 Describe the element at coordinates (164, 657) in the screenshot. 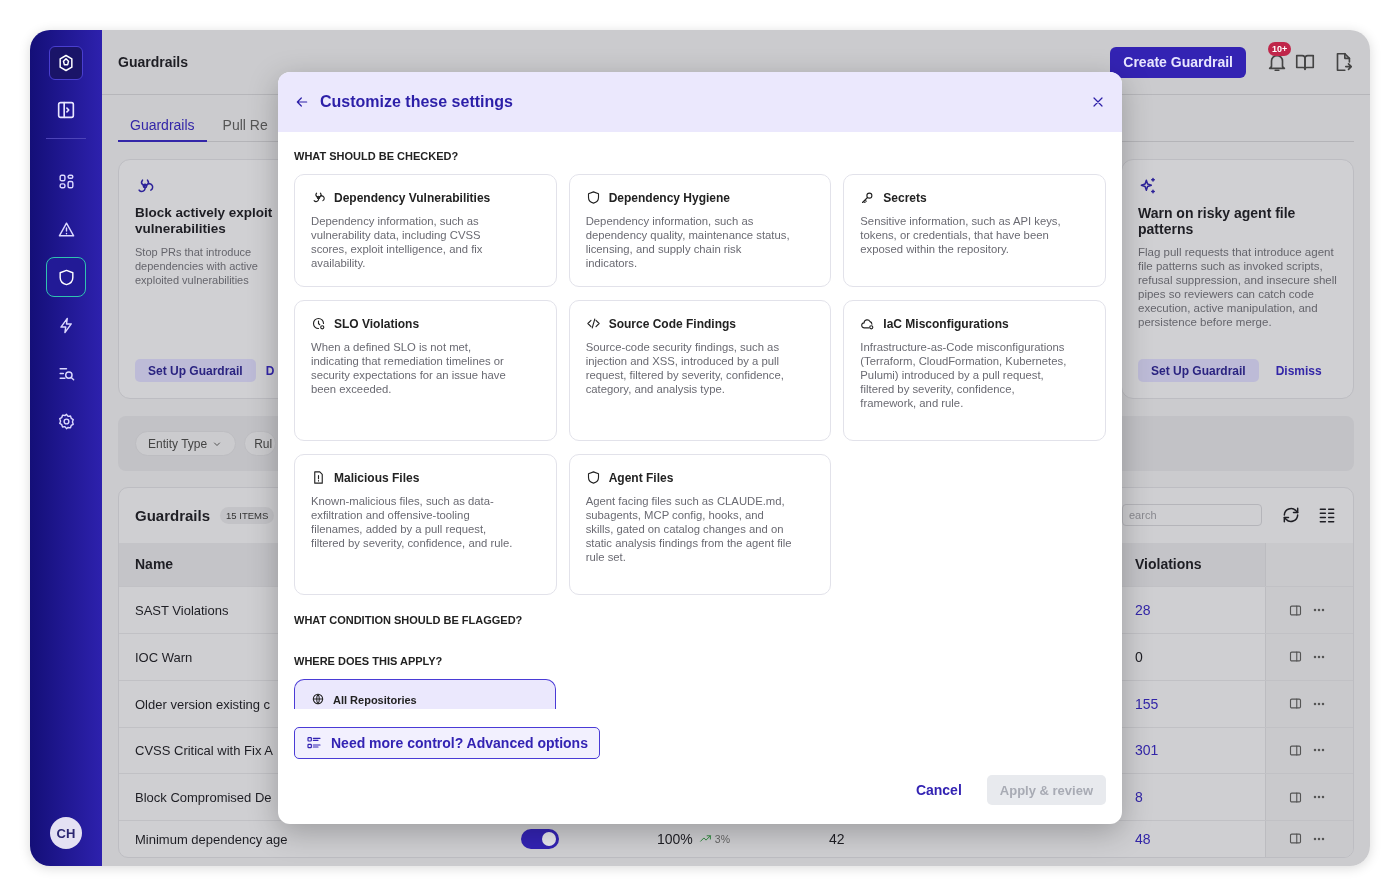

I see `table-cell: IOC Warn` at that location.